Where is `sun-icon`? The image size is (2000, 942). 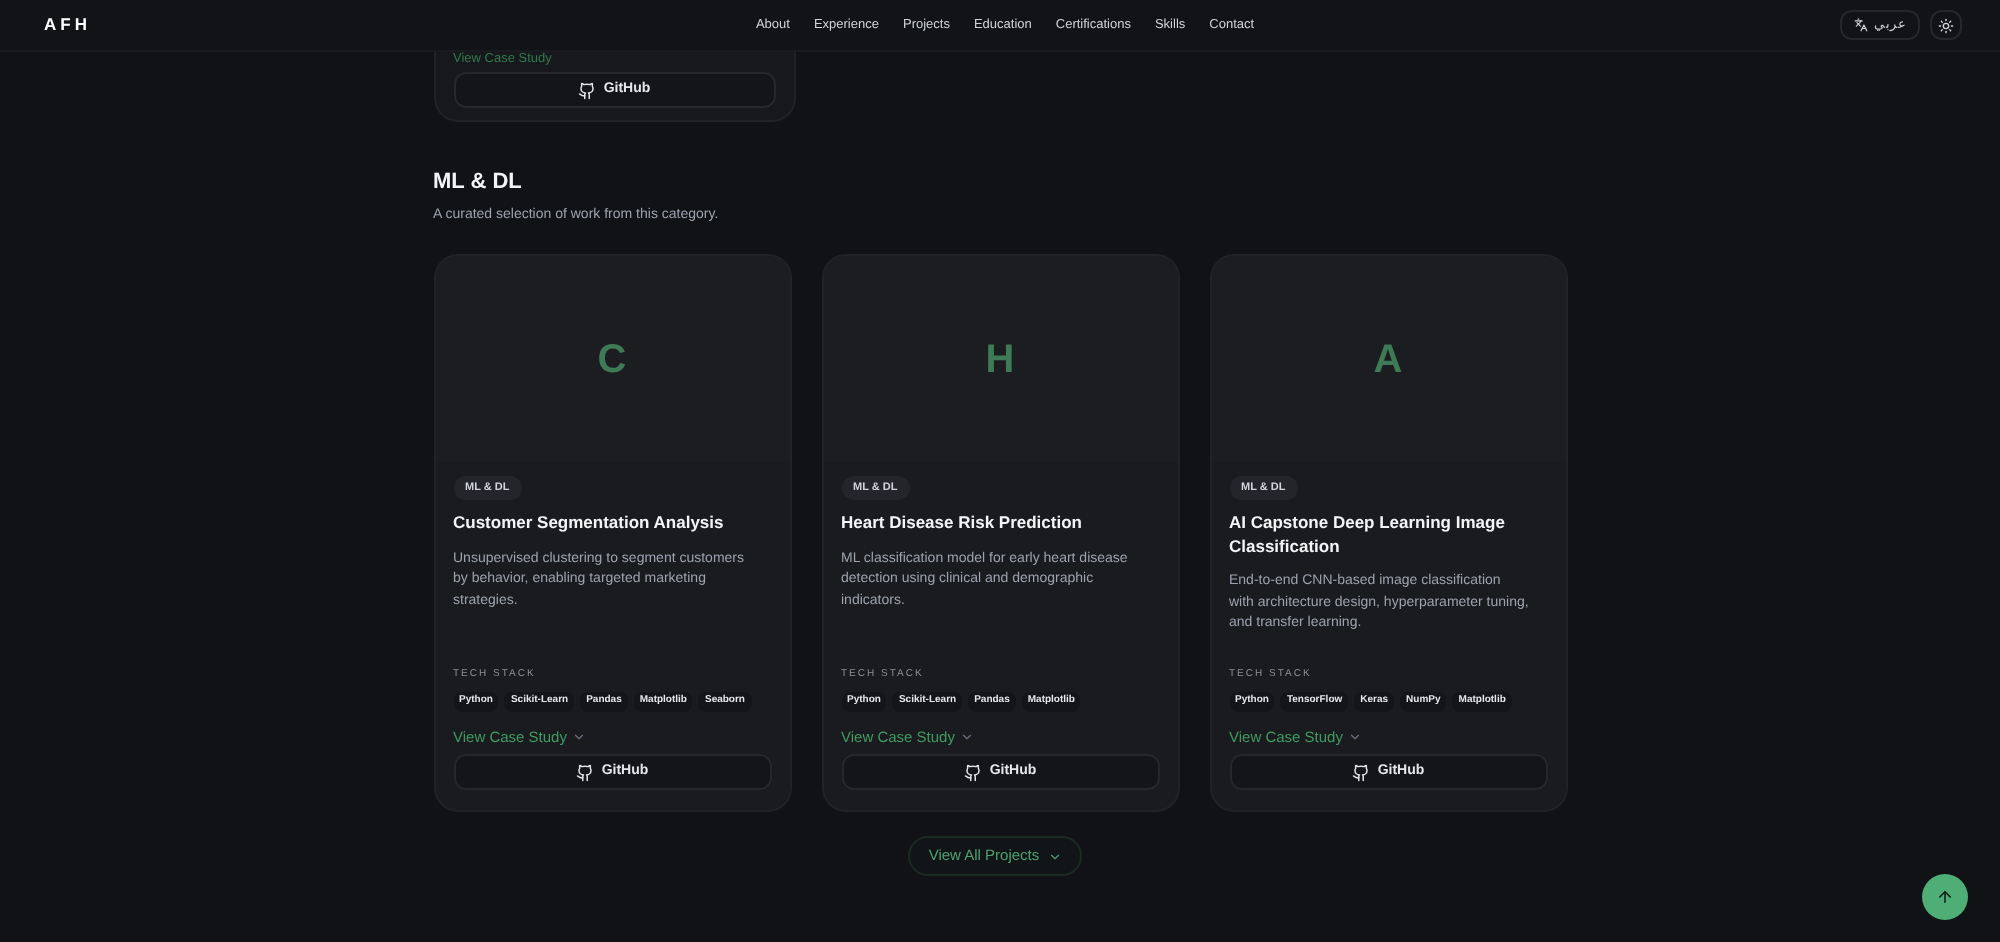 sun-icon is located at coordinates (1946, 25).